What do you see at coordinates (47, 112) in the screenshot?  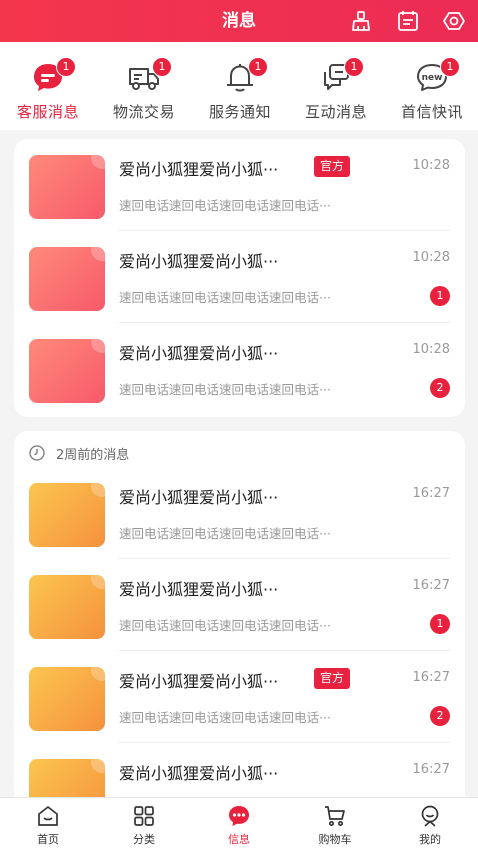 I see `tab-label: 客服消息` at bounding box center [47, 112].